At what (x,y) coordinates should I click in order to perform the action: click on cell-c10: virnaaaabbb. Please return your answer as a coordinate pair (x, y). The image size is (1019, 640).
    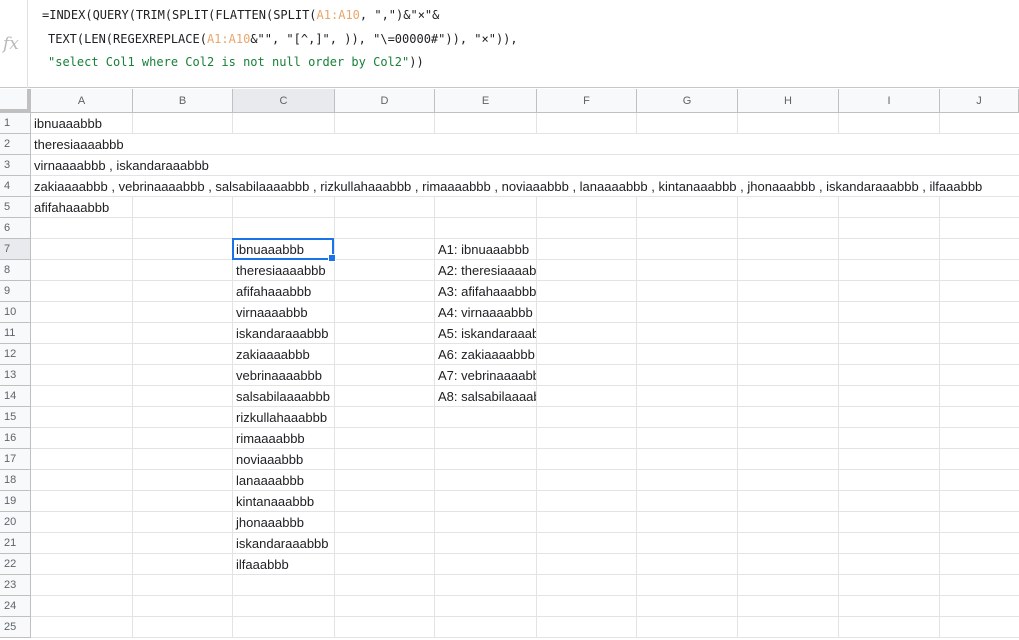
    Looking at the image, I should click on (283, 312).